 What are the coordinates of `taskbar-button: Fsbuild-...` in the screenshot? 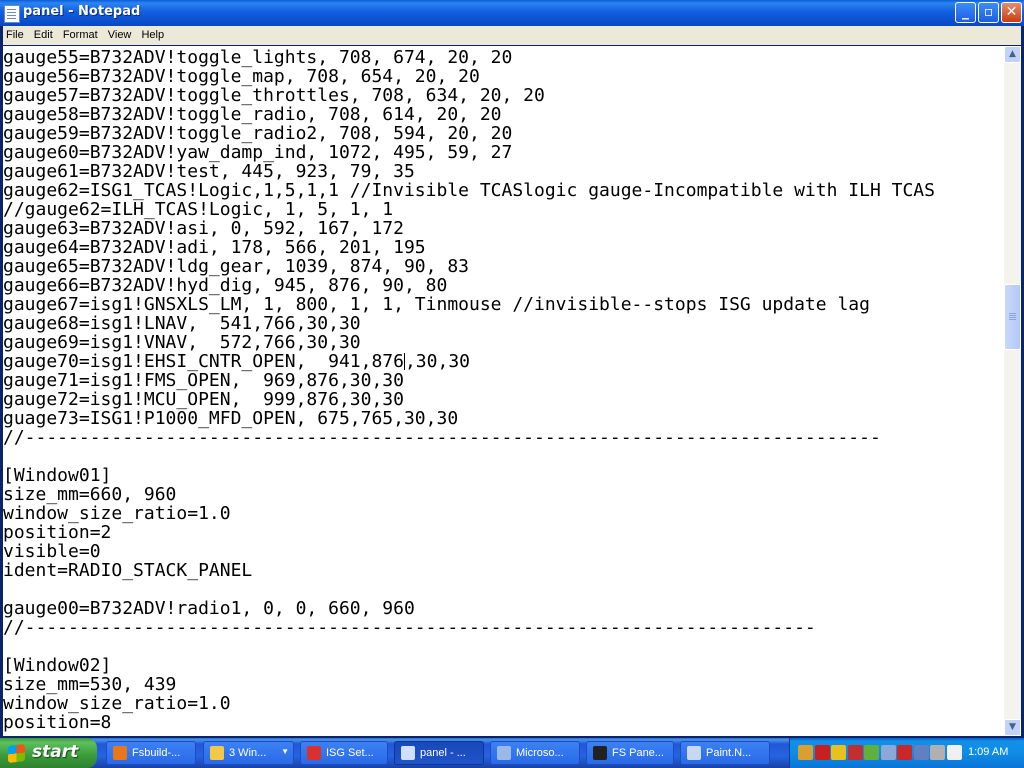 It's located at (151, 753).